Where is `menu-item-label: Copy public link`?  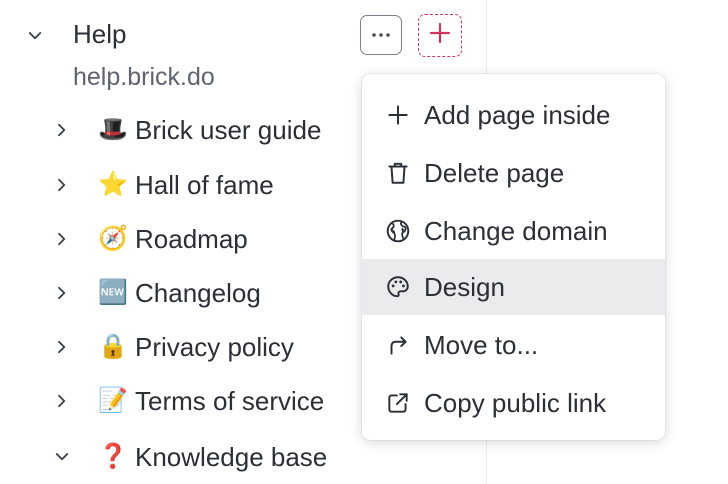
menu-item-label: Copy public link is located at coordinates (515, 402).